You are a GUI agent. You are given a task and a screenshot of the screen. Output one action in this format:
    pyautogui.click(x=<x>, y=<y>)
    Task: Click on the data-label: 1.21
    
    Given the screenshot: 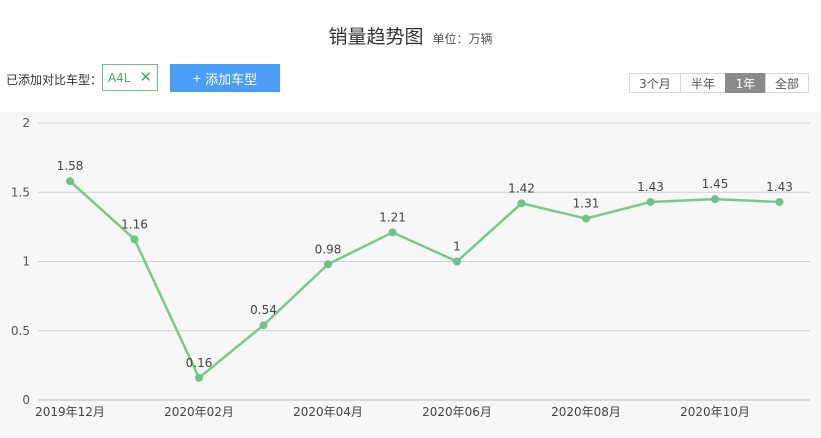 What is the action you would take?
    pyautogui.click(x=392, y=217)
    